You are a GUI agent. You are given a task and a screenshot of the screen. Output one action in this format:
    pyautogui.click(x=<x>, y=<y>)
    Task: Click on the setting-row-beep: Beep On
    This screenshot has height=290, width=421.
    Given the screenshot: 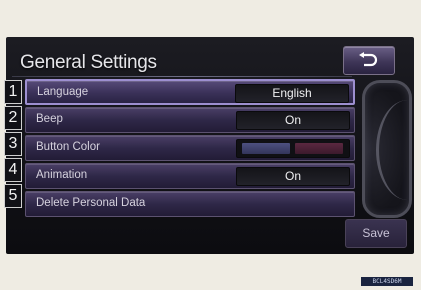 What is the action you would take?
    pyautogui.click(x=190, y=120)
    